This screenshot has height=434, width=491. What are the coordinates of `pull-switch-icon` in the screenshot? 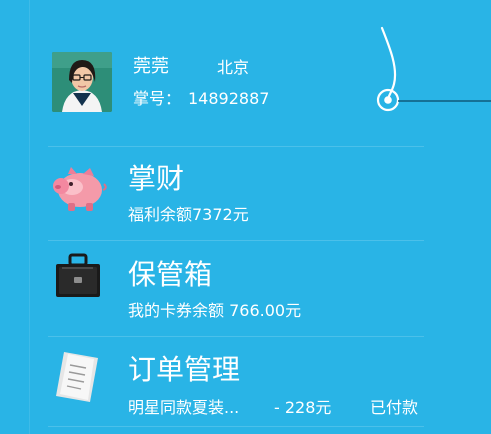 It's located at (425, 60).